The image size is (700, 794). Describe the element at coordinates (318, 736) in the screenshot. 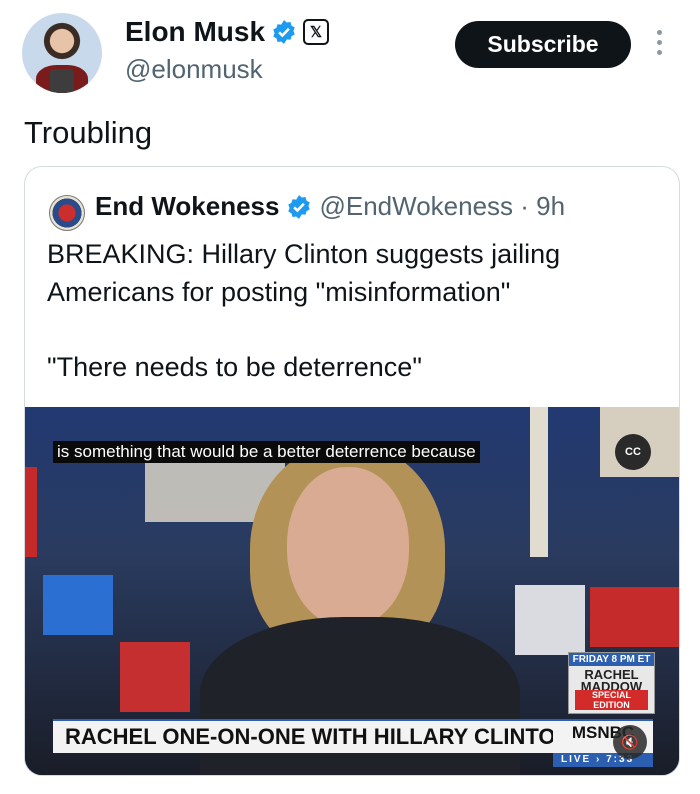

I see `lower-third-text: RACHEL ONE-ON-ONE WITH HILLARY CLINTON` at that location.